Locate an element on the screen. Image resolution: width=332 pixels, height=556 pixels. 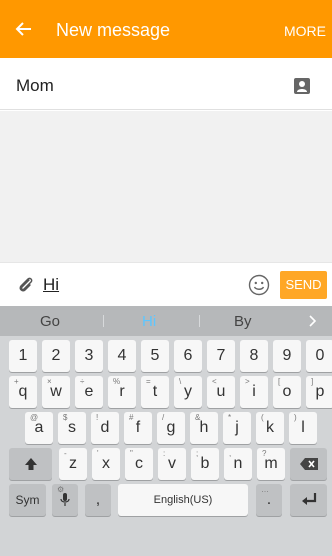
key-o: [o is located at coordinates (287, 392).